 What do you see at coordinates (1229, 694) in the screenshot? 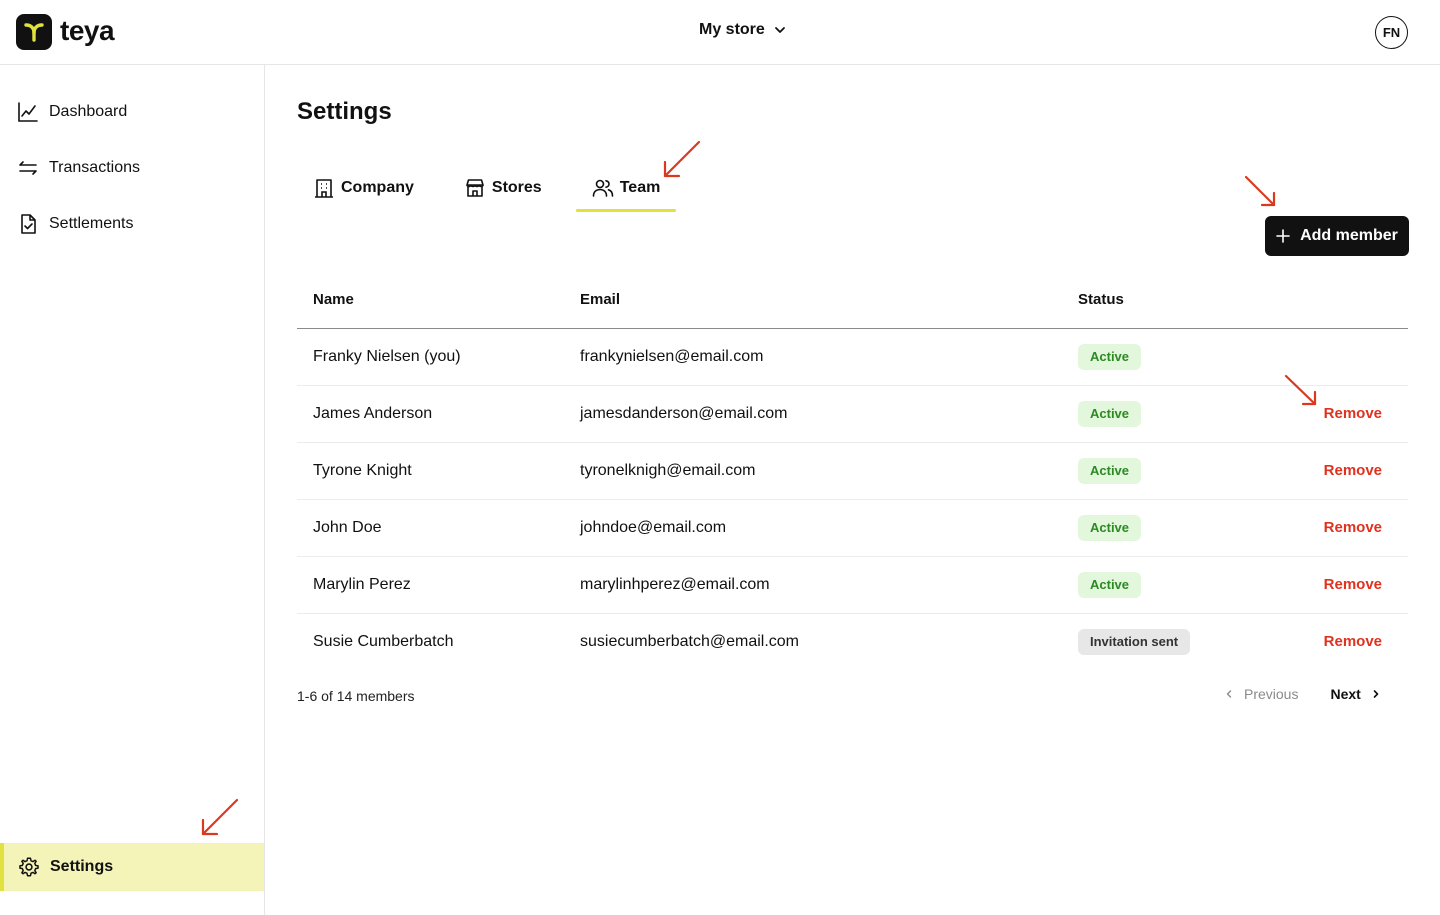
I see `chevron-left-icon` at bounding box center [1229, 694].